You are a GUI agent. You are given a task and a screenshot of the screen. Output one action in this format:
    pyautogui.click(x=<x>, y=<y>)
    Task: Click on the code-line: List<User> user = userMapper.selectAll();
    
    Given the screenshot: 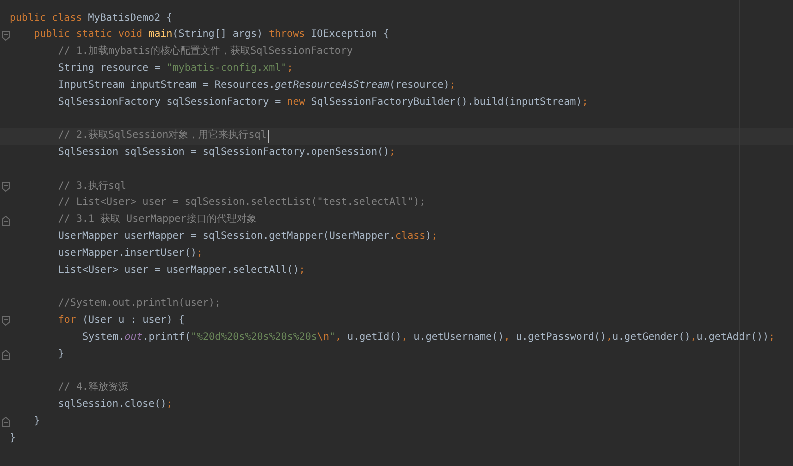 What is the action you would take?
    pyautogui.click(x=182, y=271)
    